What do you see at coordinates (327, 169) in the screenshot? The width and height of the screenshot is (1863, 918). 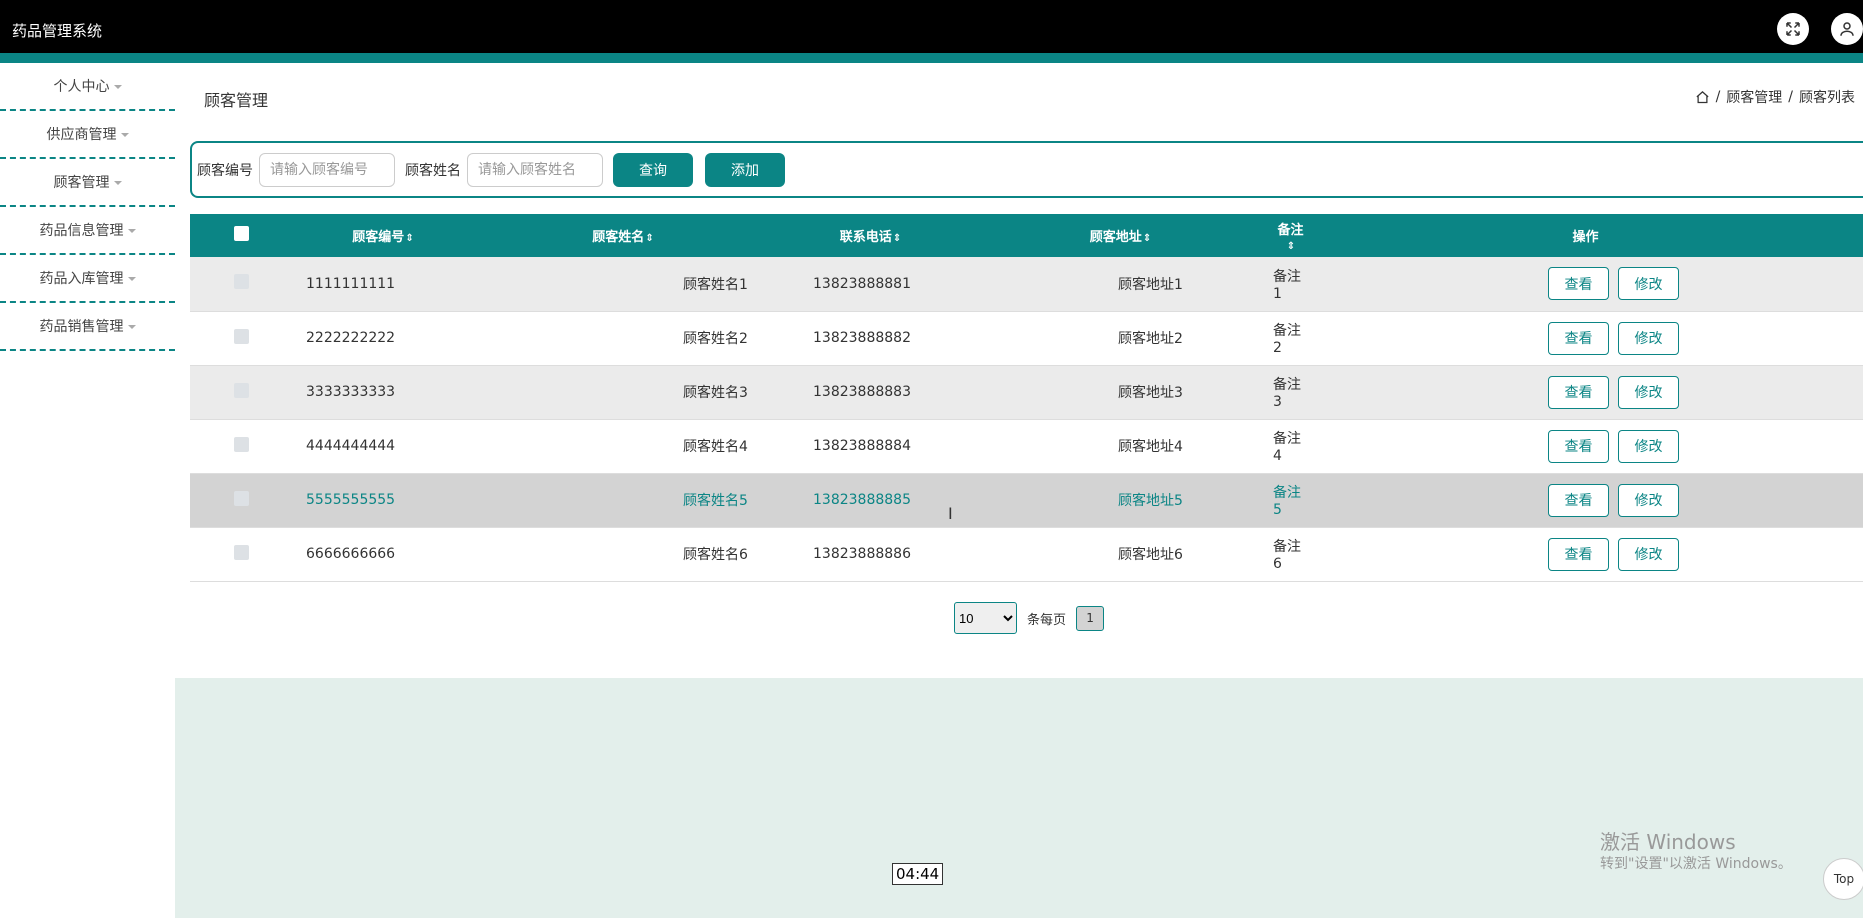 I see `customer-id-input` at bounding box center [327, 169].